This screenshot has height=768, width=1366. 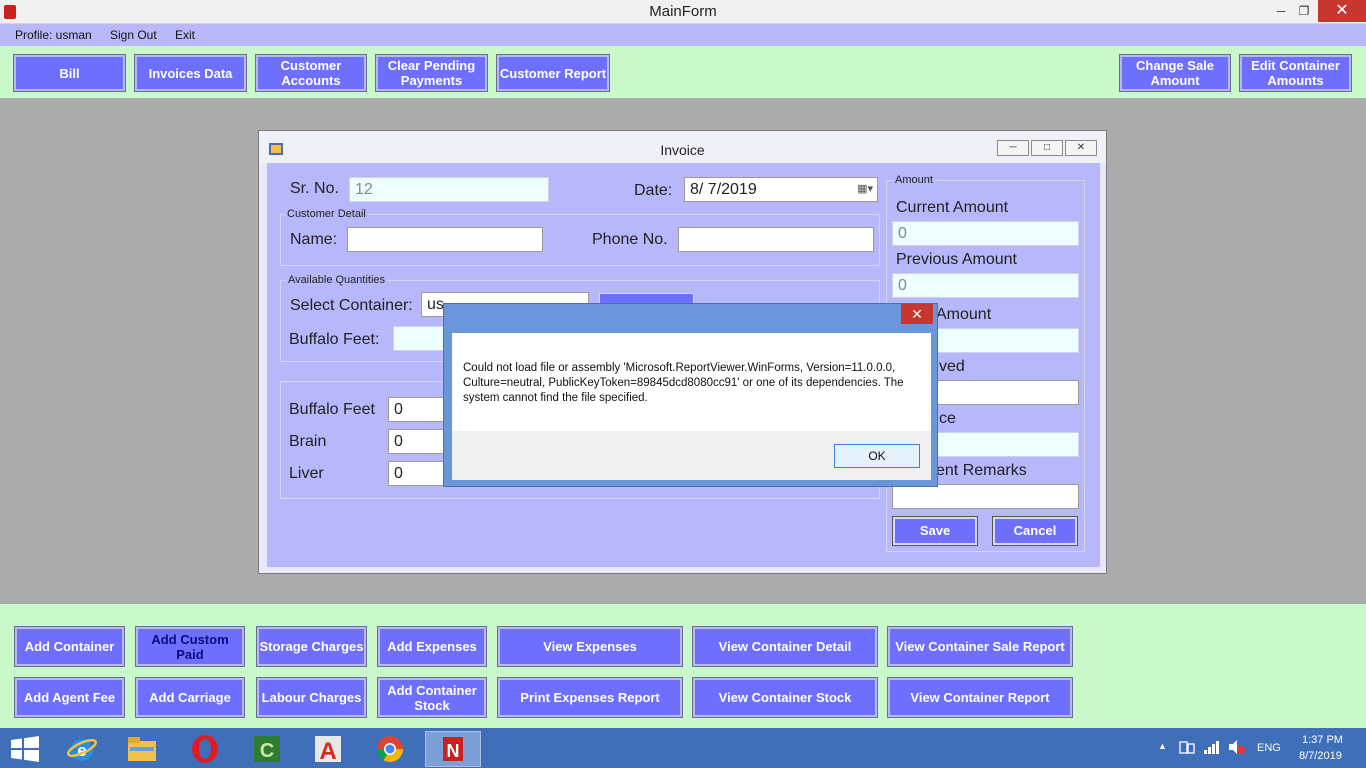 What do you see at coordinates (326, 214) in the screenshot?
I see `customer-detail-title: Customer Detail` at bounding box center [326, 214].